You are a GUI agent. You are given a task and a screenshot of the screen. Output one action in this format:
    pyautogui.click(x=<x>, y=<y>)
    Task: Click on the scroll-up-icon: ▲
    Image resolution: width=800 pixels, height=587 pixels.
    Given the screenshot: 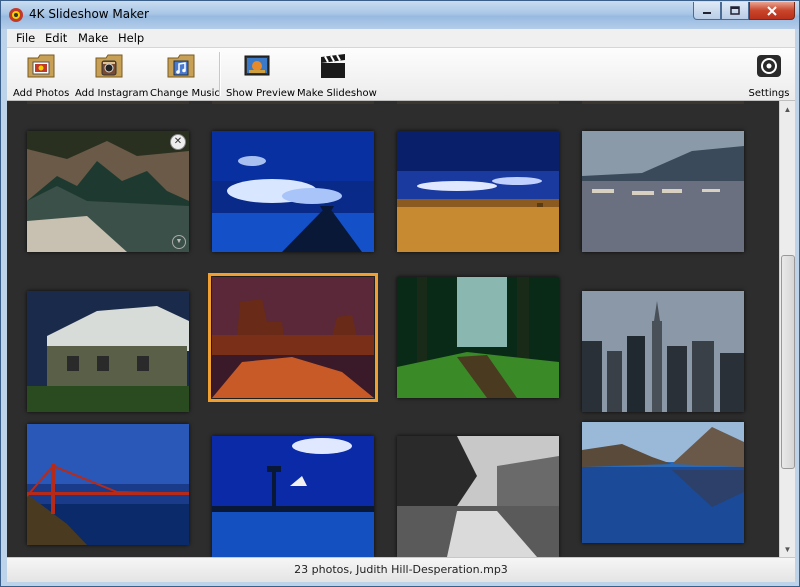 What is the action you would take?
    pyautogui.click(x=787, y=109)
    